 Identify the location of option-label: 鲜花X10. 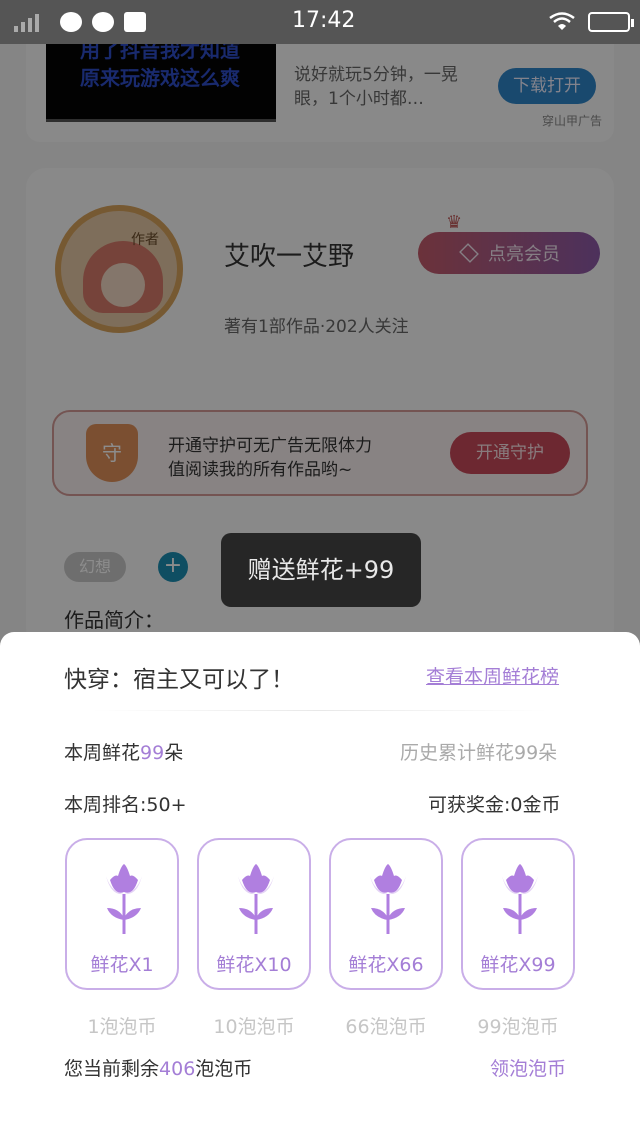
(254, 965).